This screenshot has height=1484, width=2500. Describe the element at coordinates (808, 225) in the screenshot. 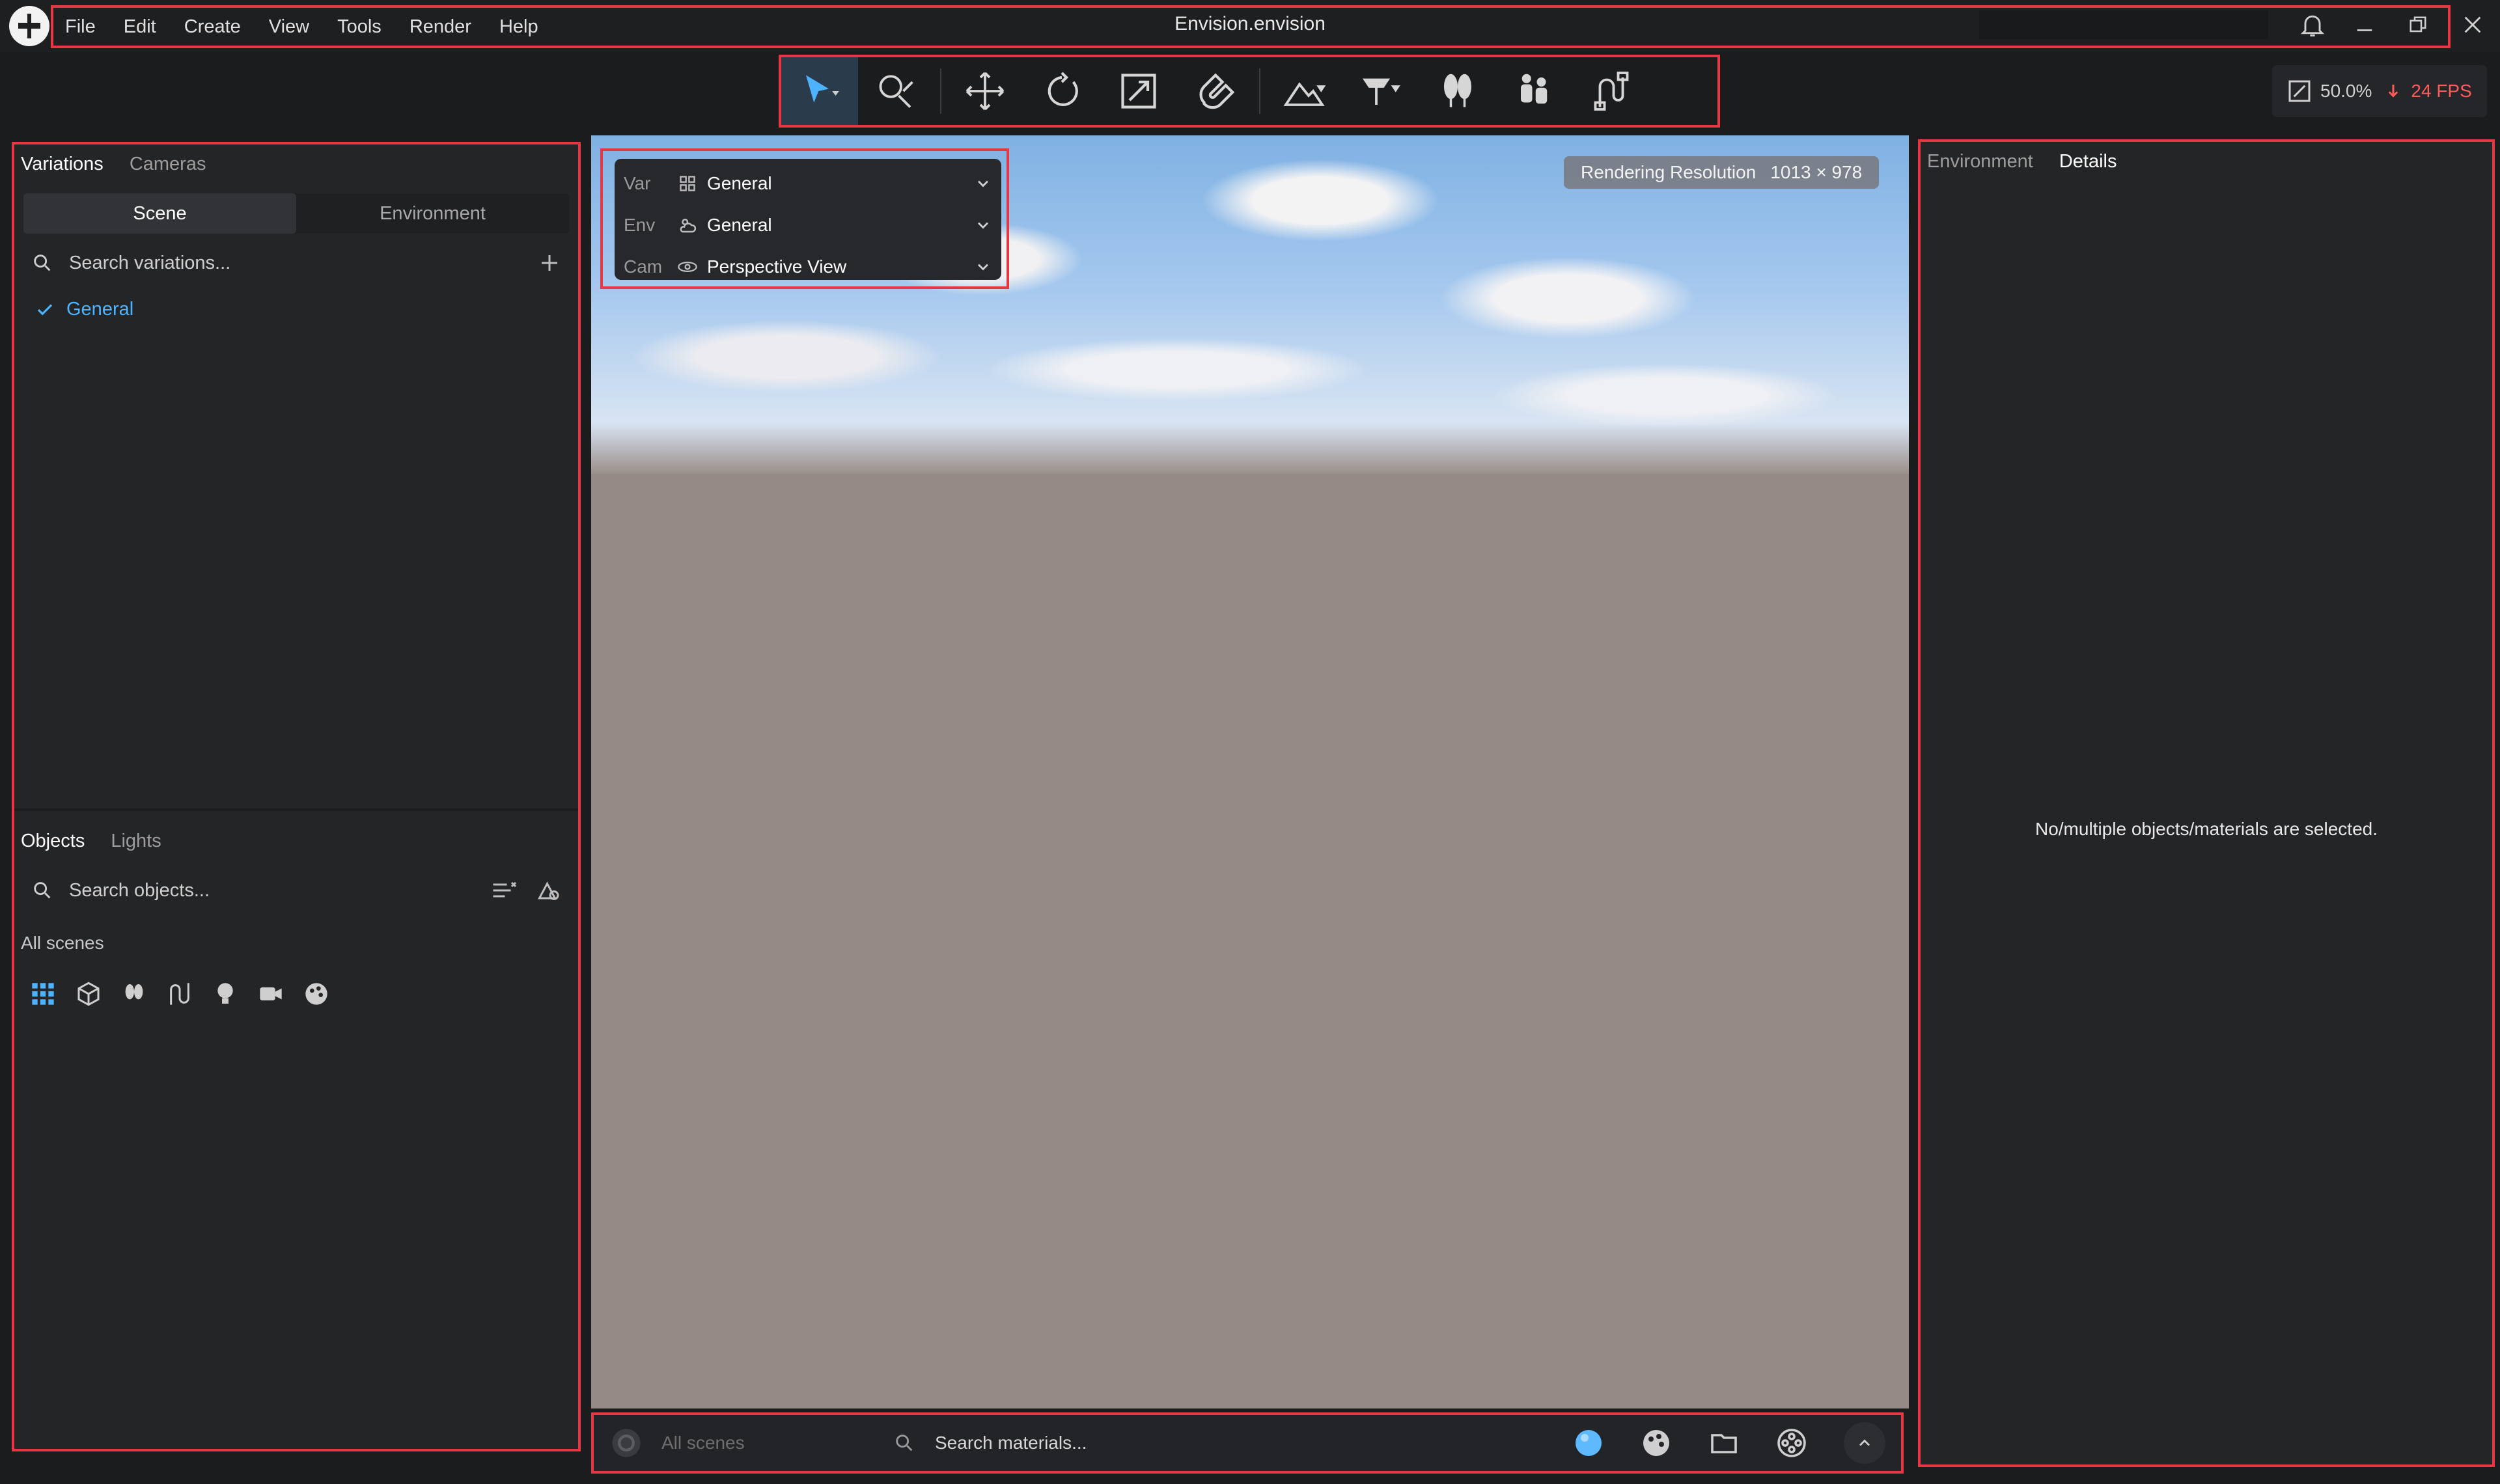

I see `environment-selector: Env General` at that location.